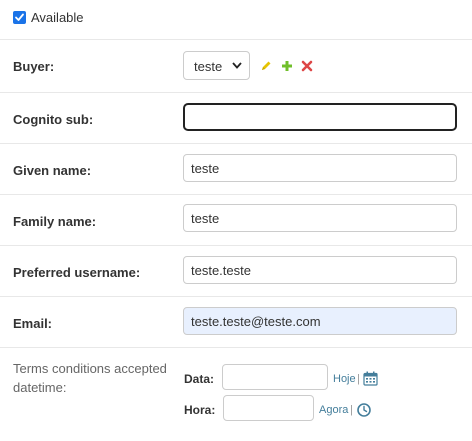  I want to click on buyer-label: Buyer:, so click(34, 66).